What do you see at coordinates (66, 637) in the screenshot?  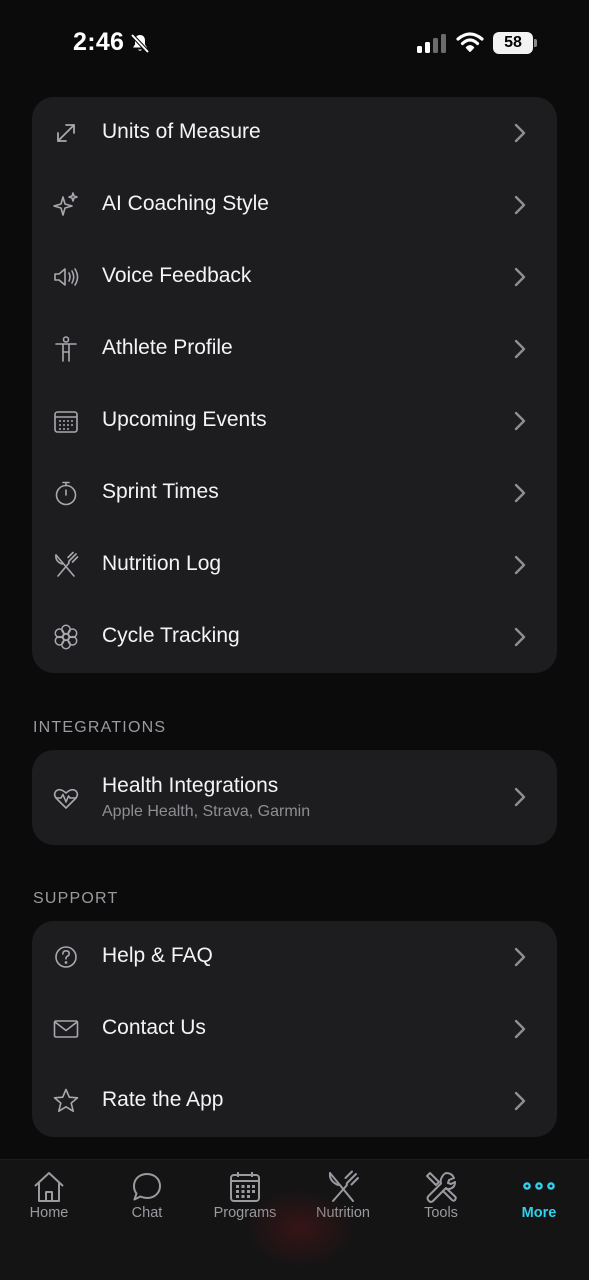 I see `flower-icon` at bounding box center [66, 637].